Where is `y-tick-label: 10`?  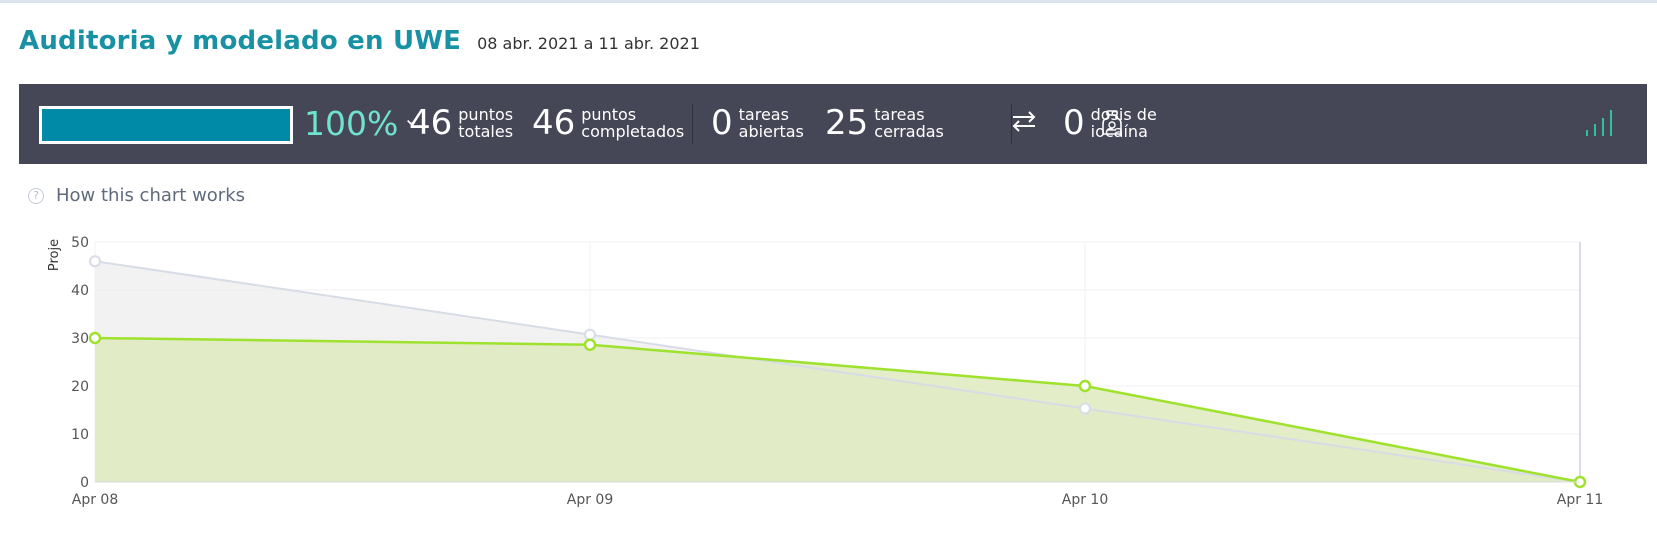
y-tick-label: 10 is located at coordinates (80, 435).